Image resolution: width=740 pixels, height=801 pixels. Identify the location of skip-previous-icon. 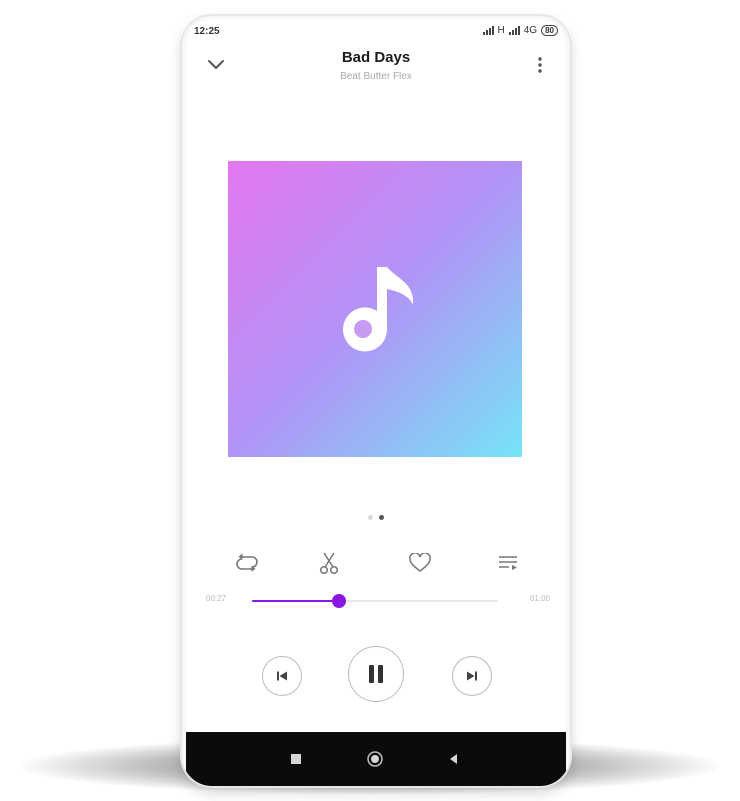
(282, 676).